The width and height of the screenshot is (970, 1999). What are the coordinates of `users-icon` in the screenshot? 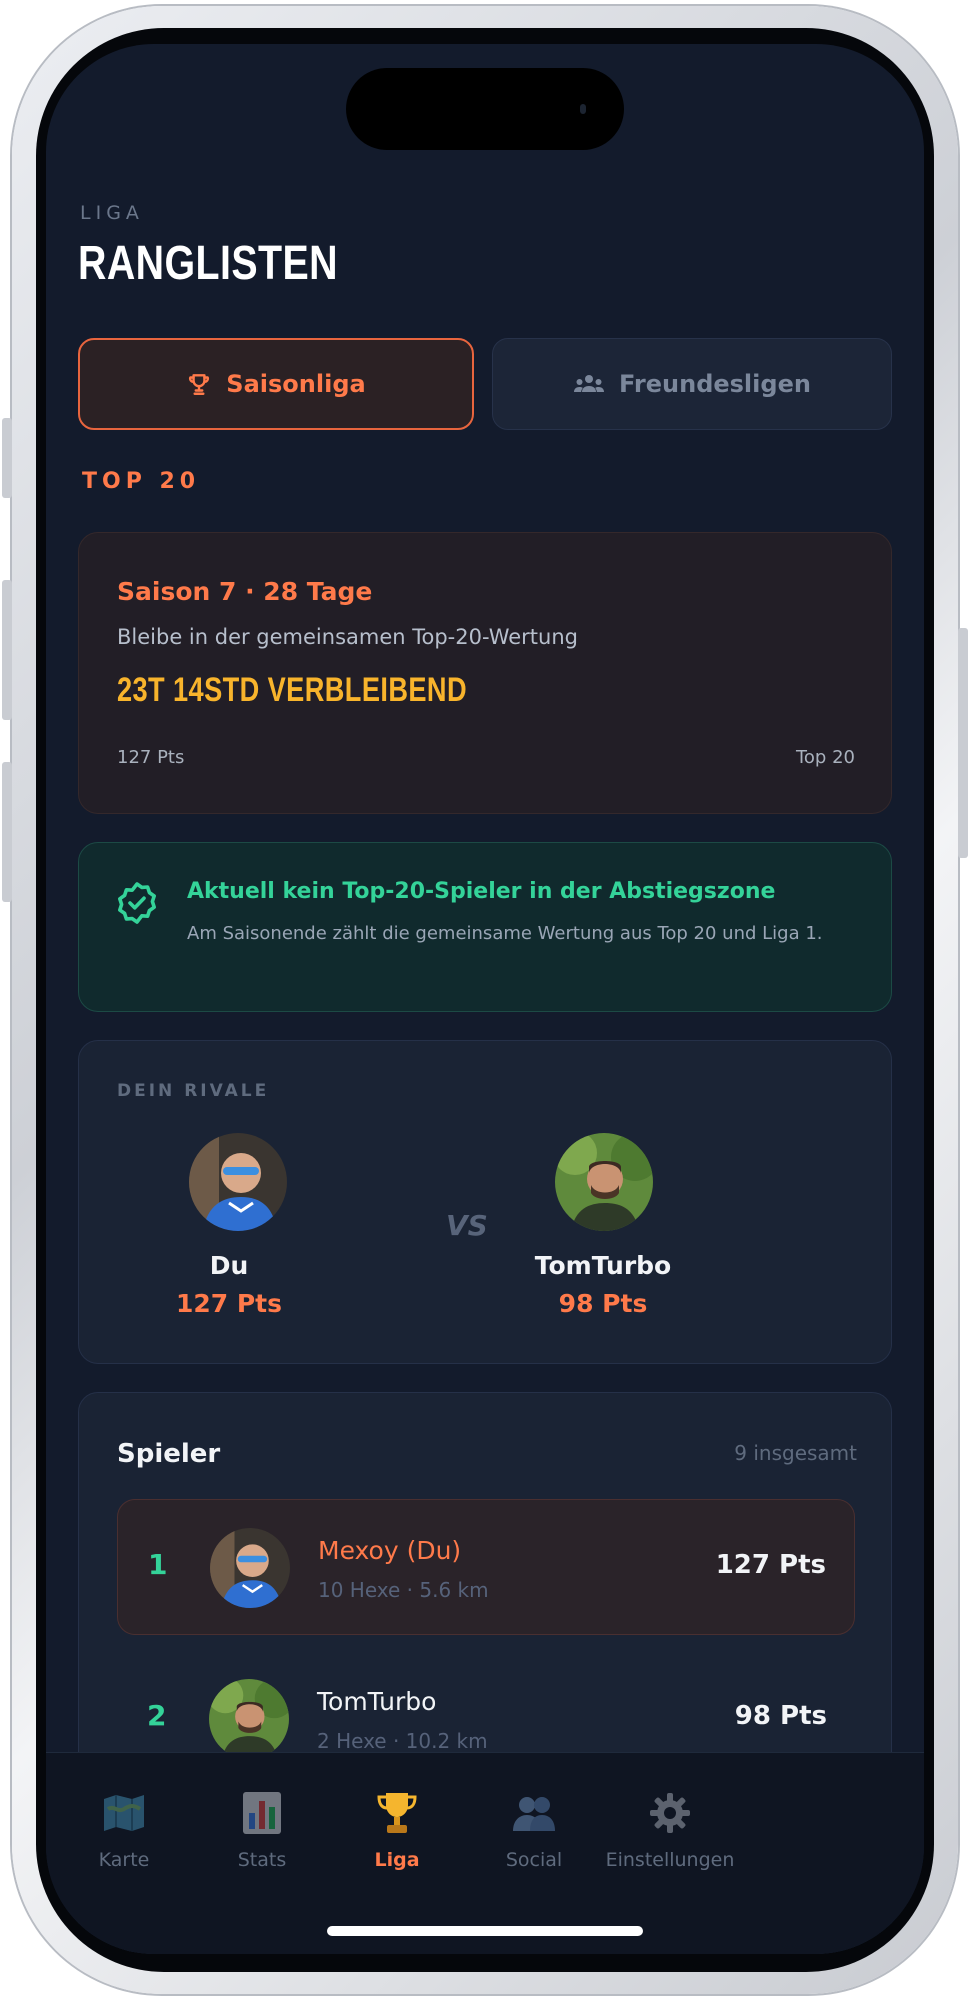 It's located at (589, 384).